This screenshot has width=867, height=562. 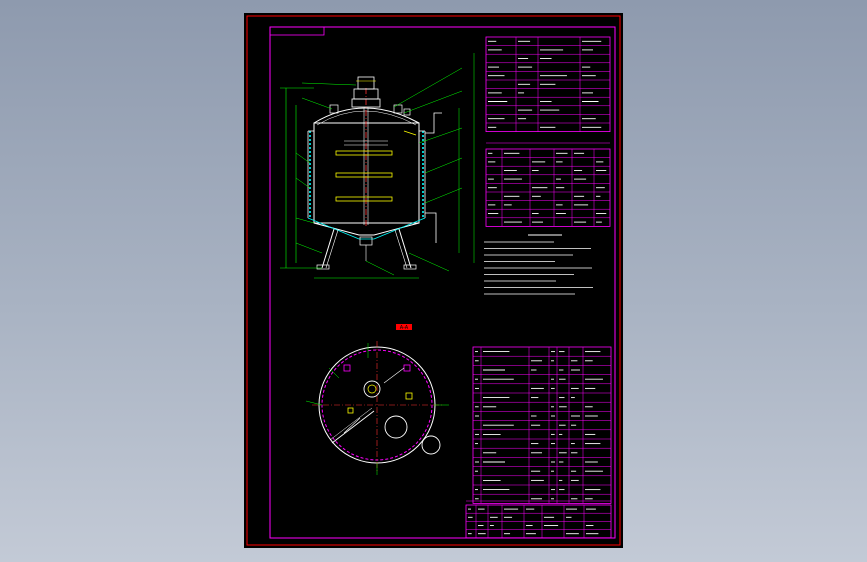 I want to click on parts-table, so click(x=548, y=184).